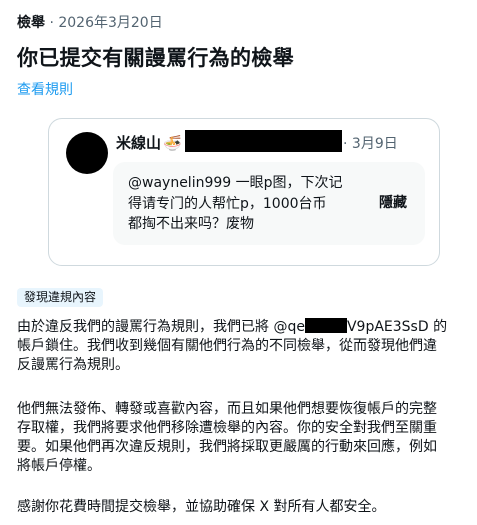 This screenshot has width=477, height=525. Describe the element at coordinates (227, 409) in the screenshot. I see `message-line: 他們無法發佈、轉發或喜歡內容，而且如果他們想要恢復帳戶的完整` at that location.